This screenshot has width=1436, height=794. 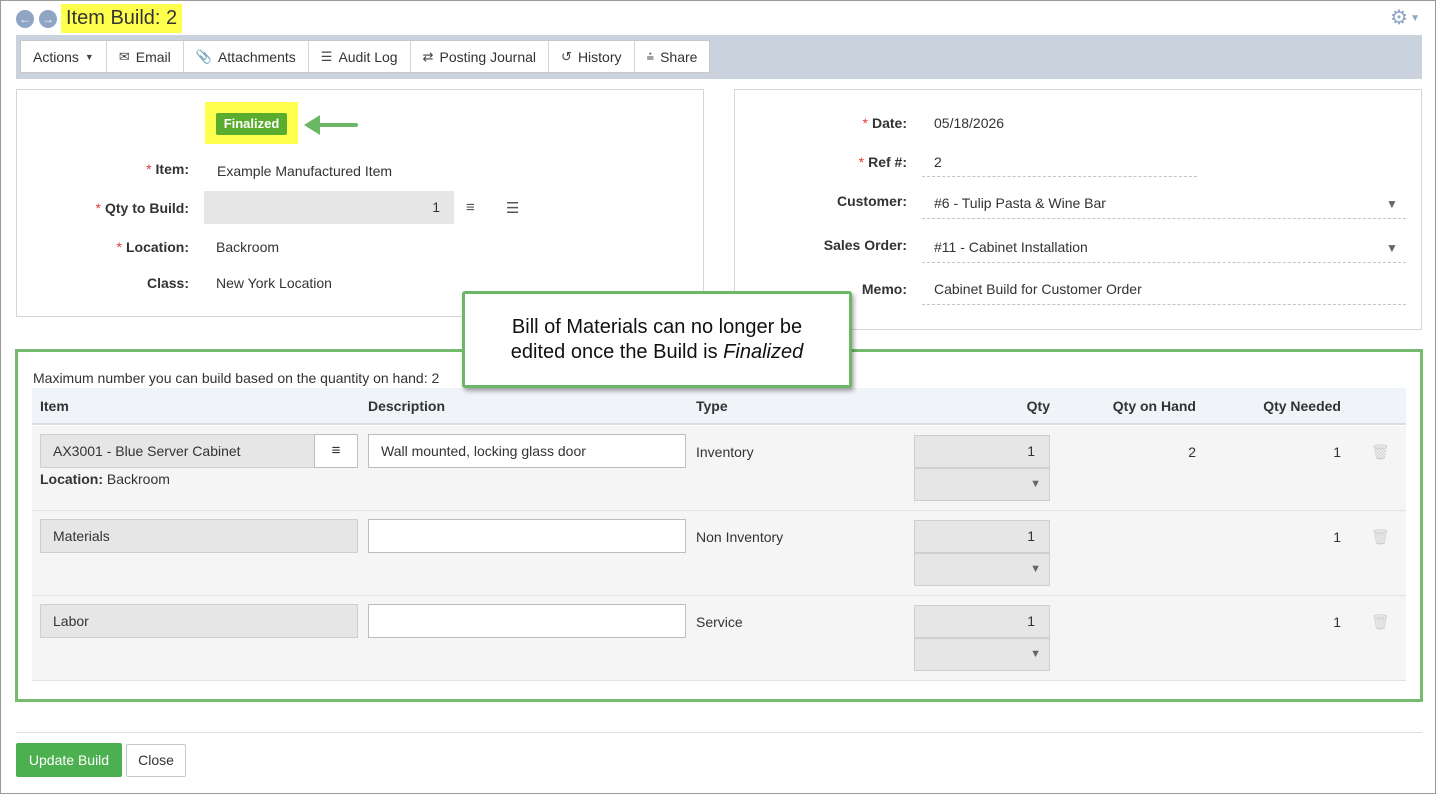 What do you see at coordinates (124, 56) in the screenshot?
I see `envelope-icon: ✉` at bounding box center [124, 56].